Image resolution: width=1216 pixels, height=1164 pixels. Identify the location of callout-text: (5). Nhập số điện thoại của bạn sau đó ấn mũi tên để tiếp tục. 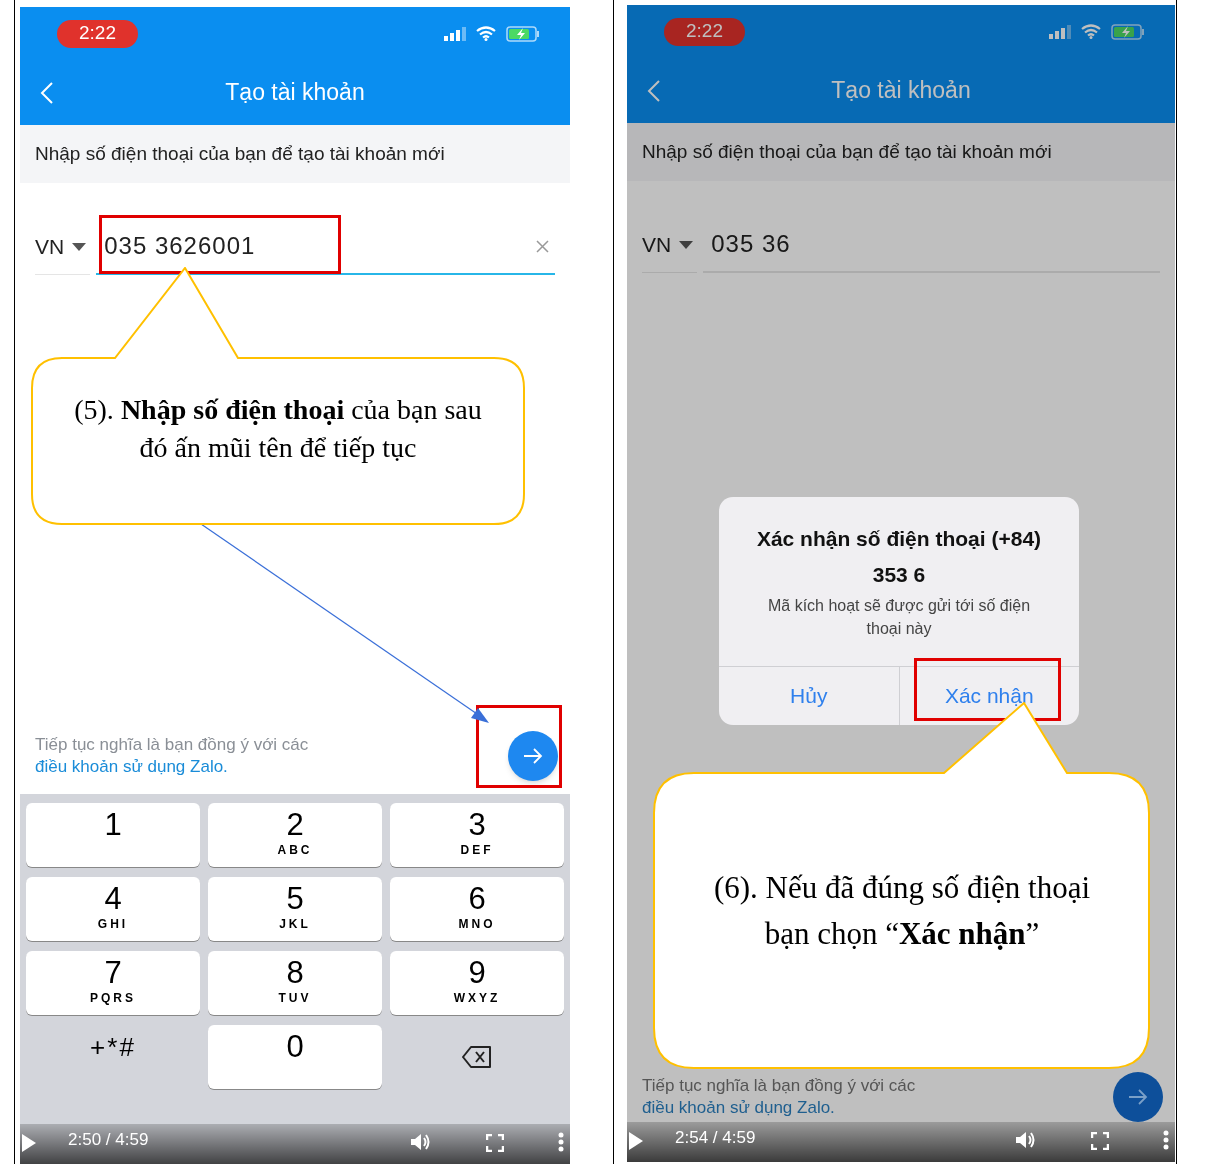
(278, 429).